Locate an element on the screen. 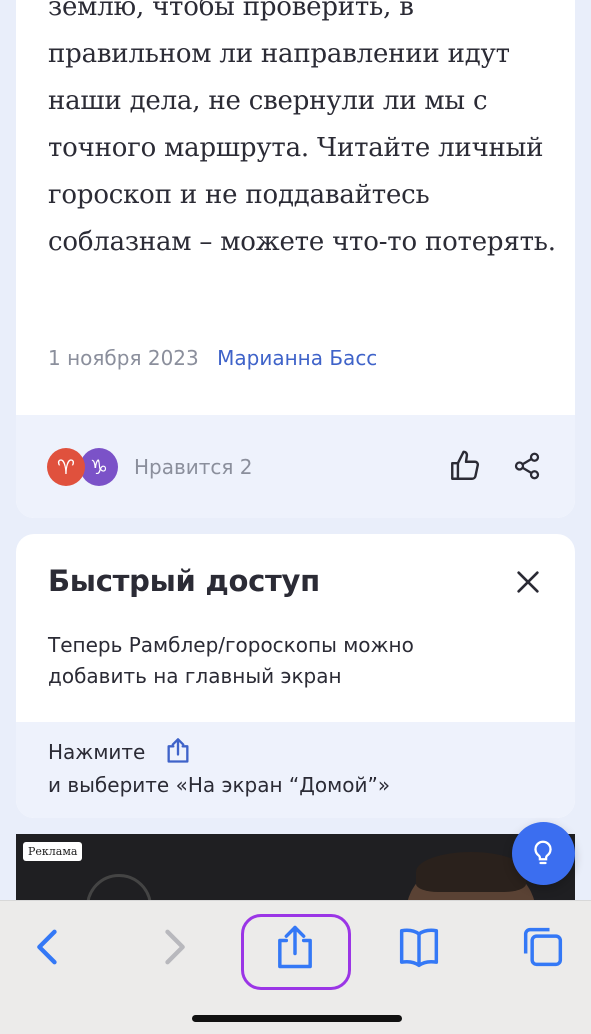 Image resolution: width=591 pixels, height=1034 pixels. tabs-icon is located at coordinates (543, 947).